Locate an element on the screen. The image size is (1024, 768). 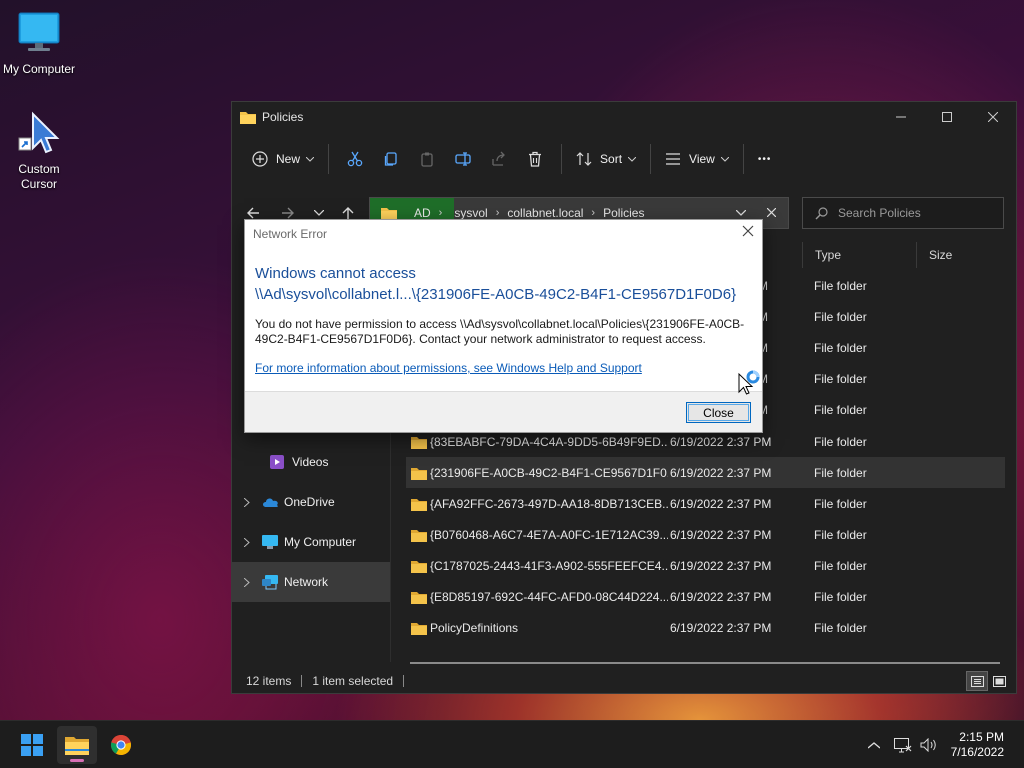
start-button is located at coordinates (32, 745).